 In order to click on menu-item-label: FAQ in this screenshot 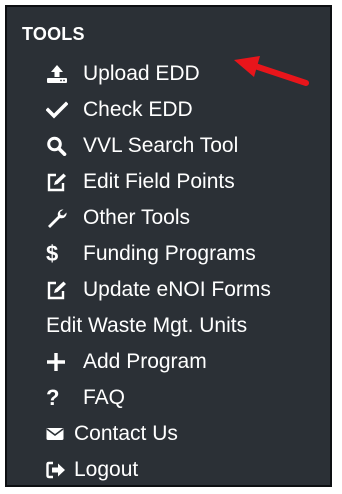, I will do `click(104, 397)`.